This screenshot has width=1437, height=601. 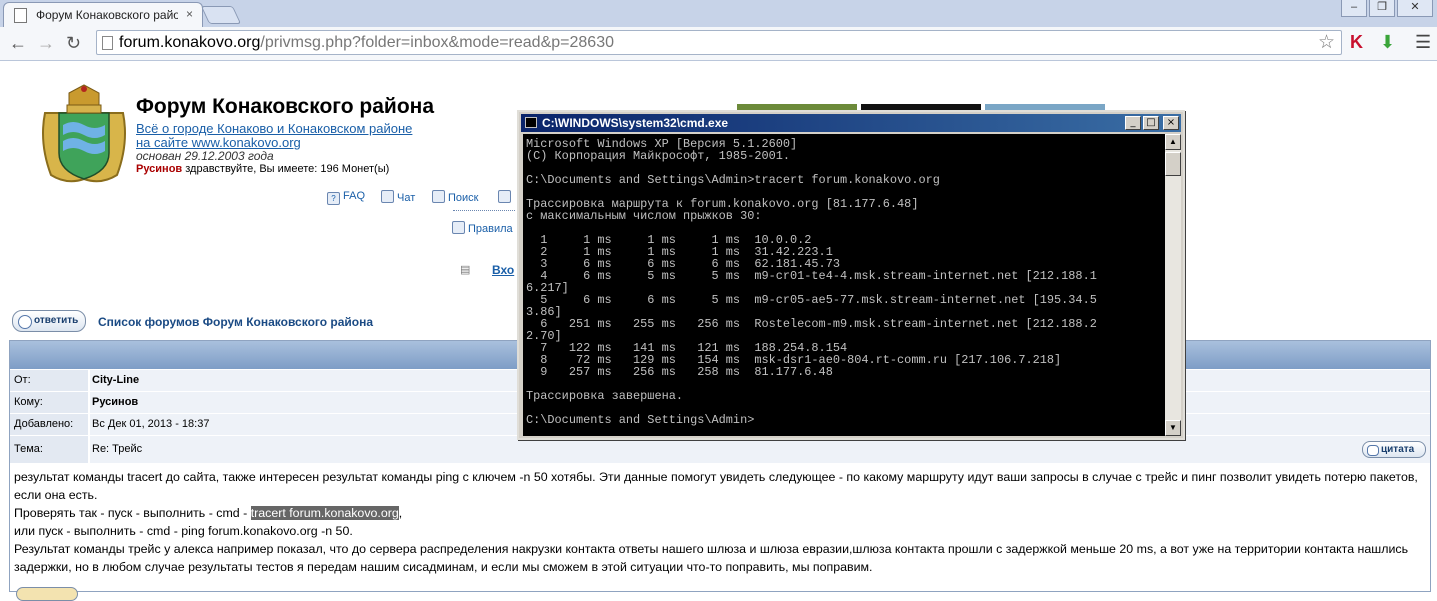 I want to click on scroll-down-arrow-icon: ▼, so click(x=1173, y=428).